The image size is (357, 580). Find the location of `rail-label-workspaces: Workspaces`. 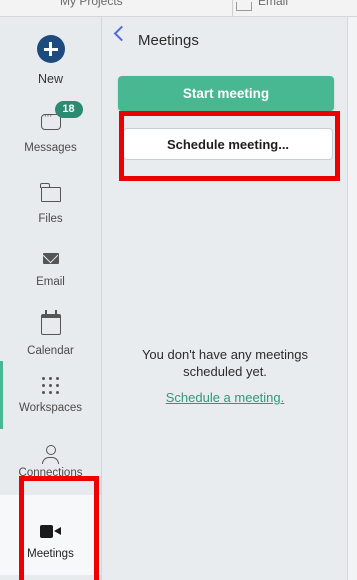

rail-label-workspaces: Workspaces is located at coordinates (50, 408).